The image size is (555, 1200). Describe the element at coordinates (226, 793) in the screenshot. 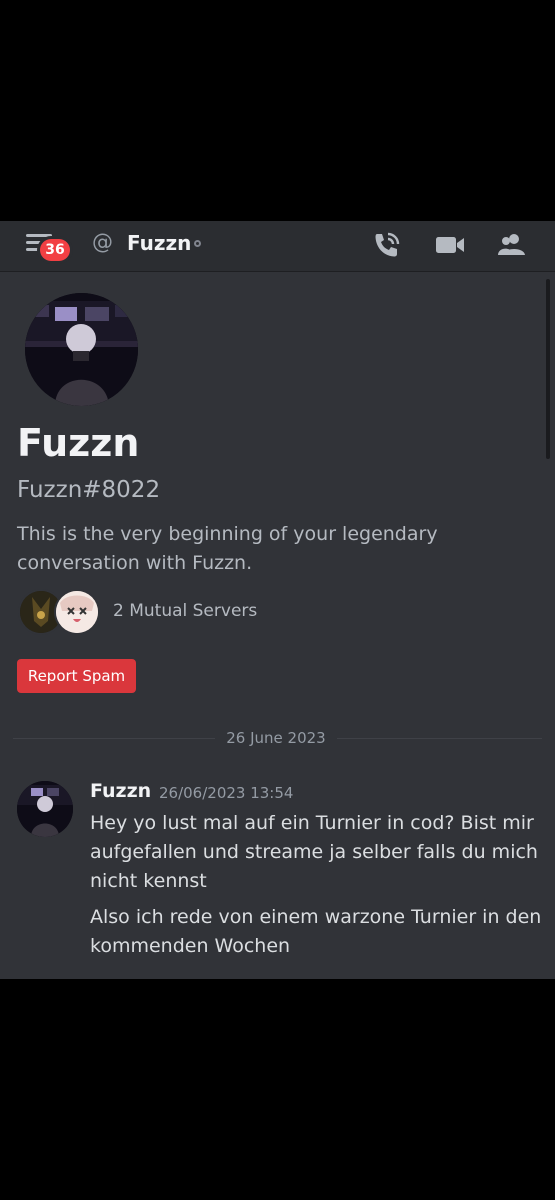

I see `message-timestamp: 26/06/2023 13:54` at that location.